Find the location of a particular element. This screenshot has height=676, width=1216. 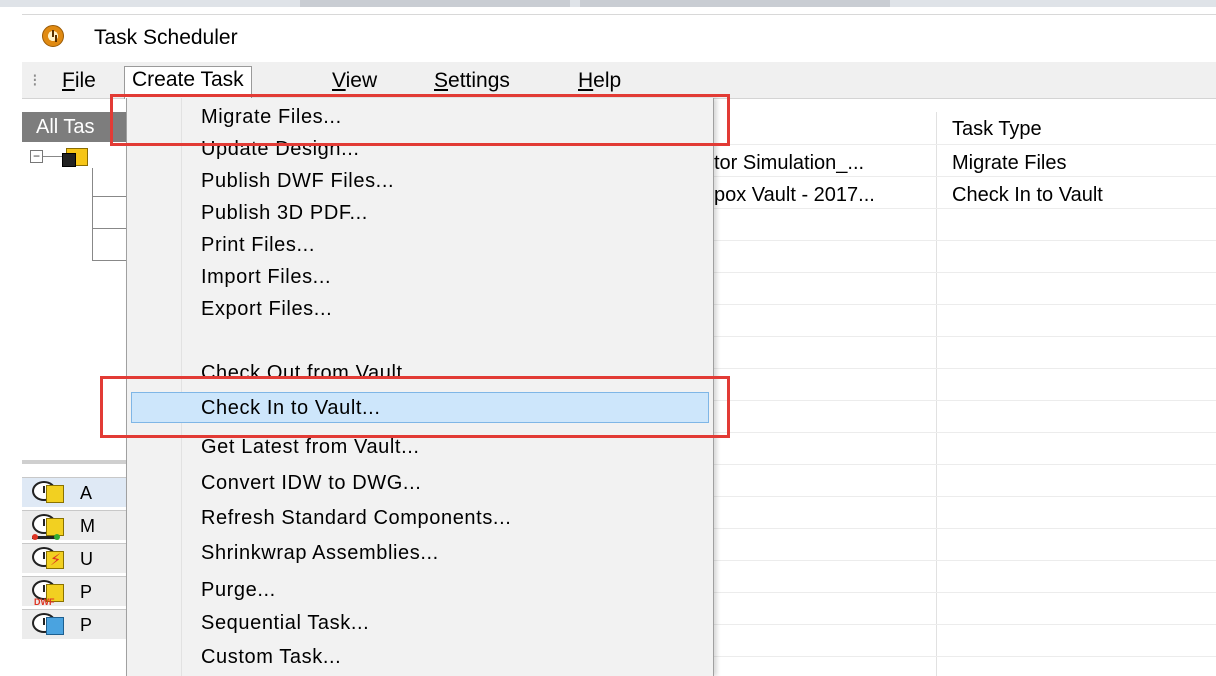

menu-help: Help is located at coordinates (599, 81).